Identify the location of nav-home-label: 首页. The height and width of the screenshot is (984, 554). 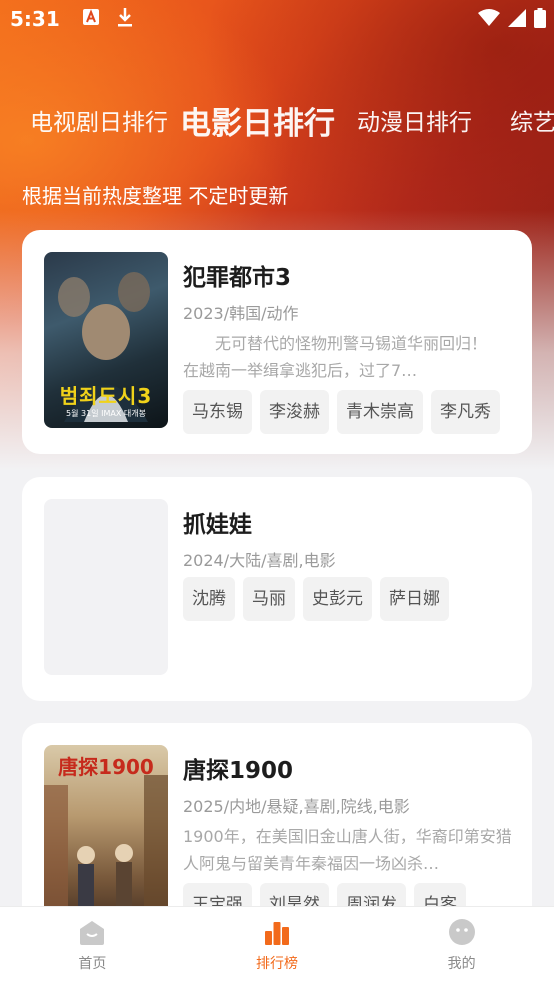
(92, 964).